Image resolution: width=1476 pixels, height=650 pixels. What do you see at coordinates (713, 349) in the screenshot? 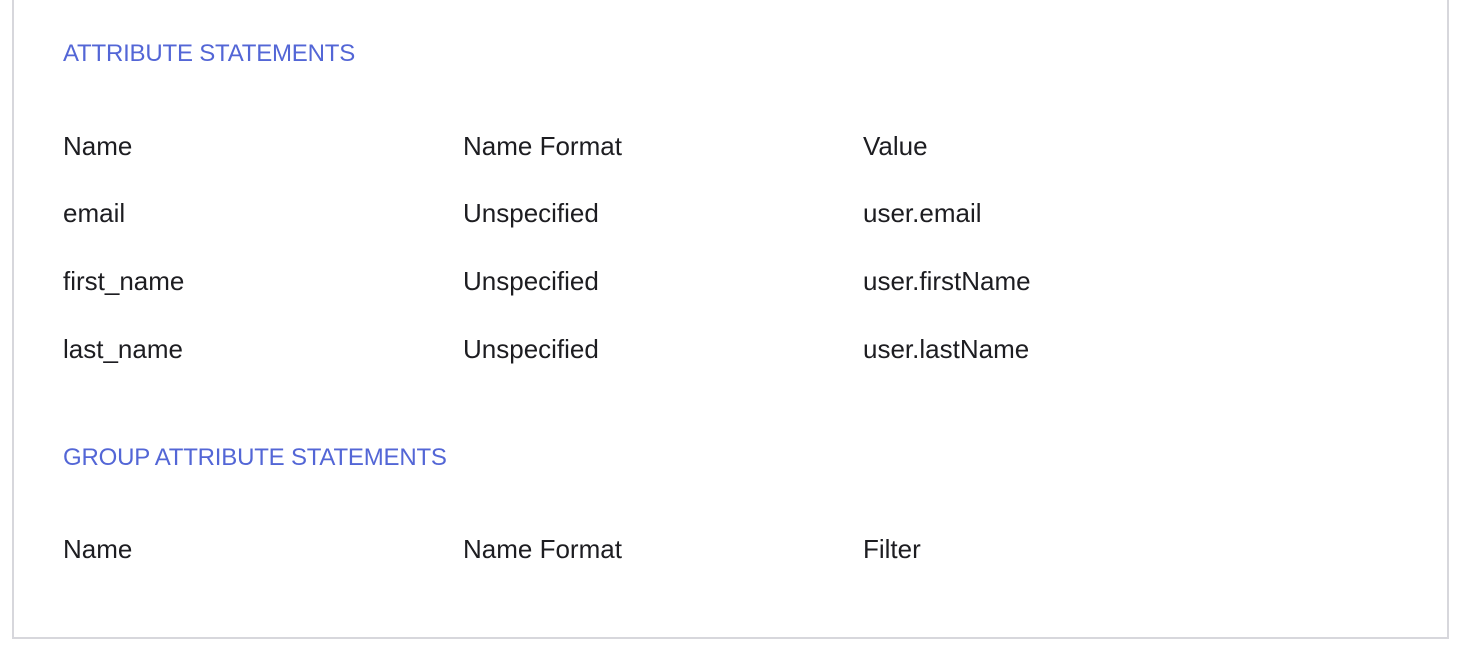
I see `table-row: last_name Unspecified user.lastName` at bounding box center [713, 349].